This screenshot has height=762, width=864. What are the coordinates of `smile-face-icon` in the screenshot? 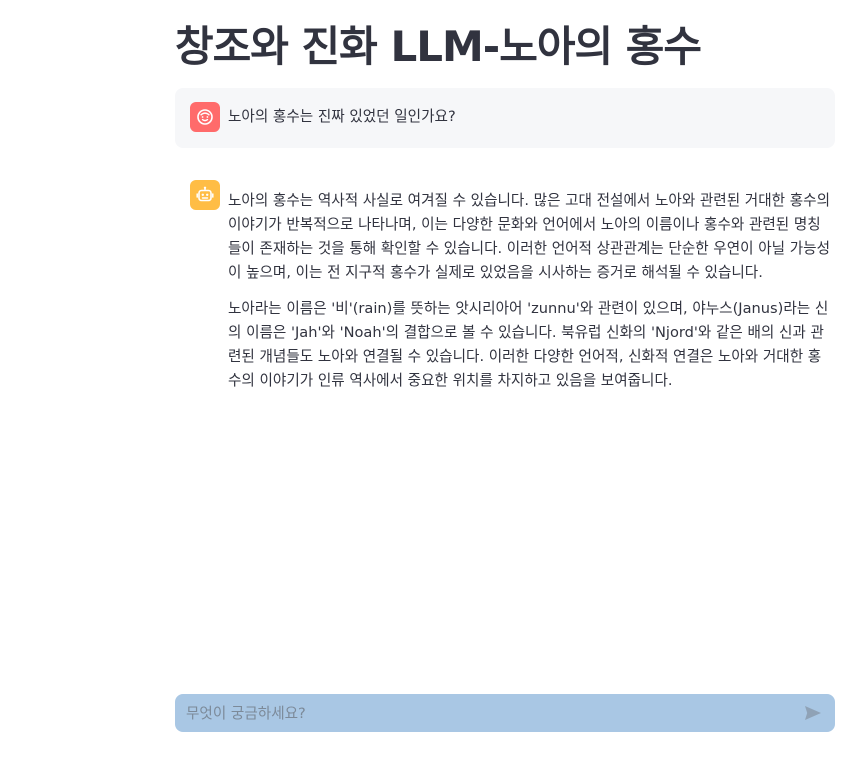 It's located at (205, 117).